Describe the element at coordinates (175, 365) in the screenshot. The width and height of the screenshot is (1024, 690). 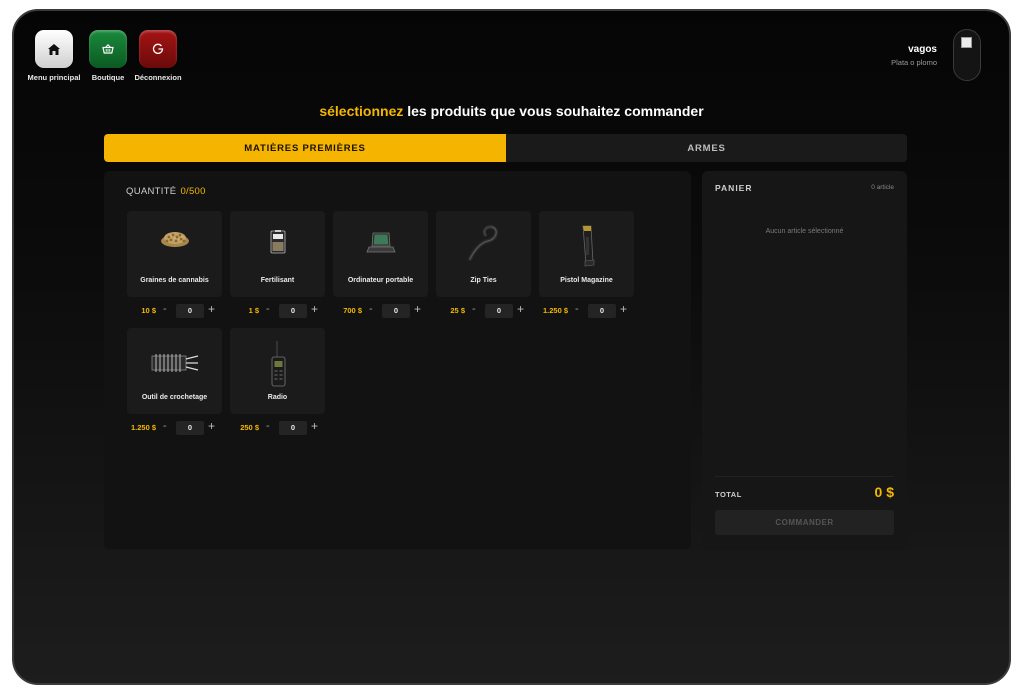
I see `lockpick-tool-icon` at that location.